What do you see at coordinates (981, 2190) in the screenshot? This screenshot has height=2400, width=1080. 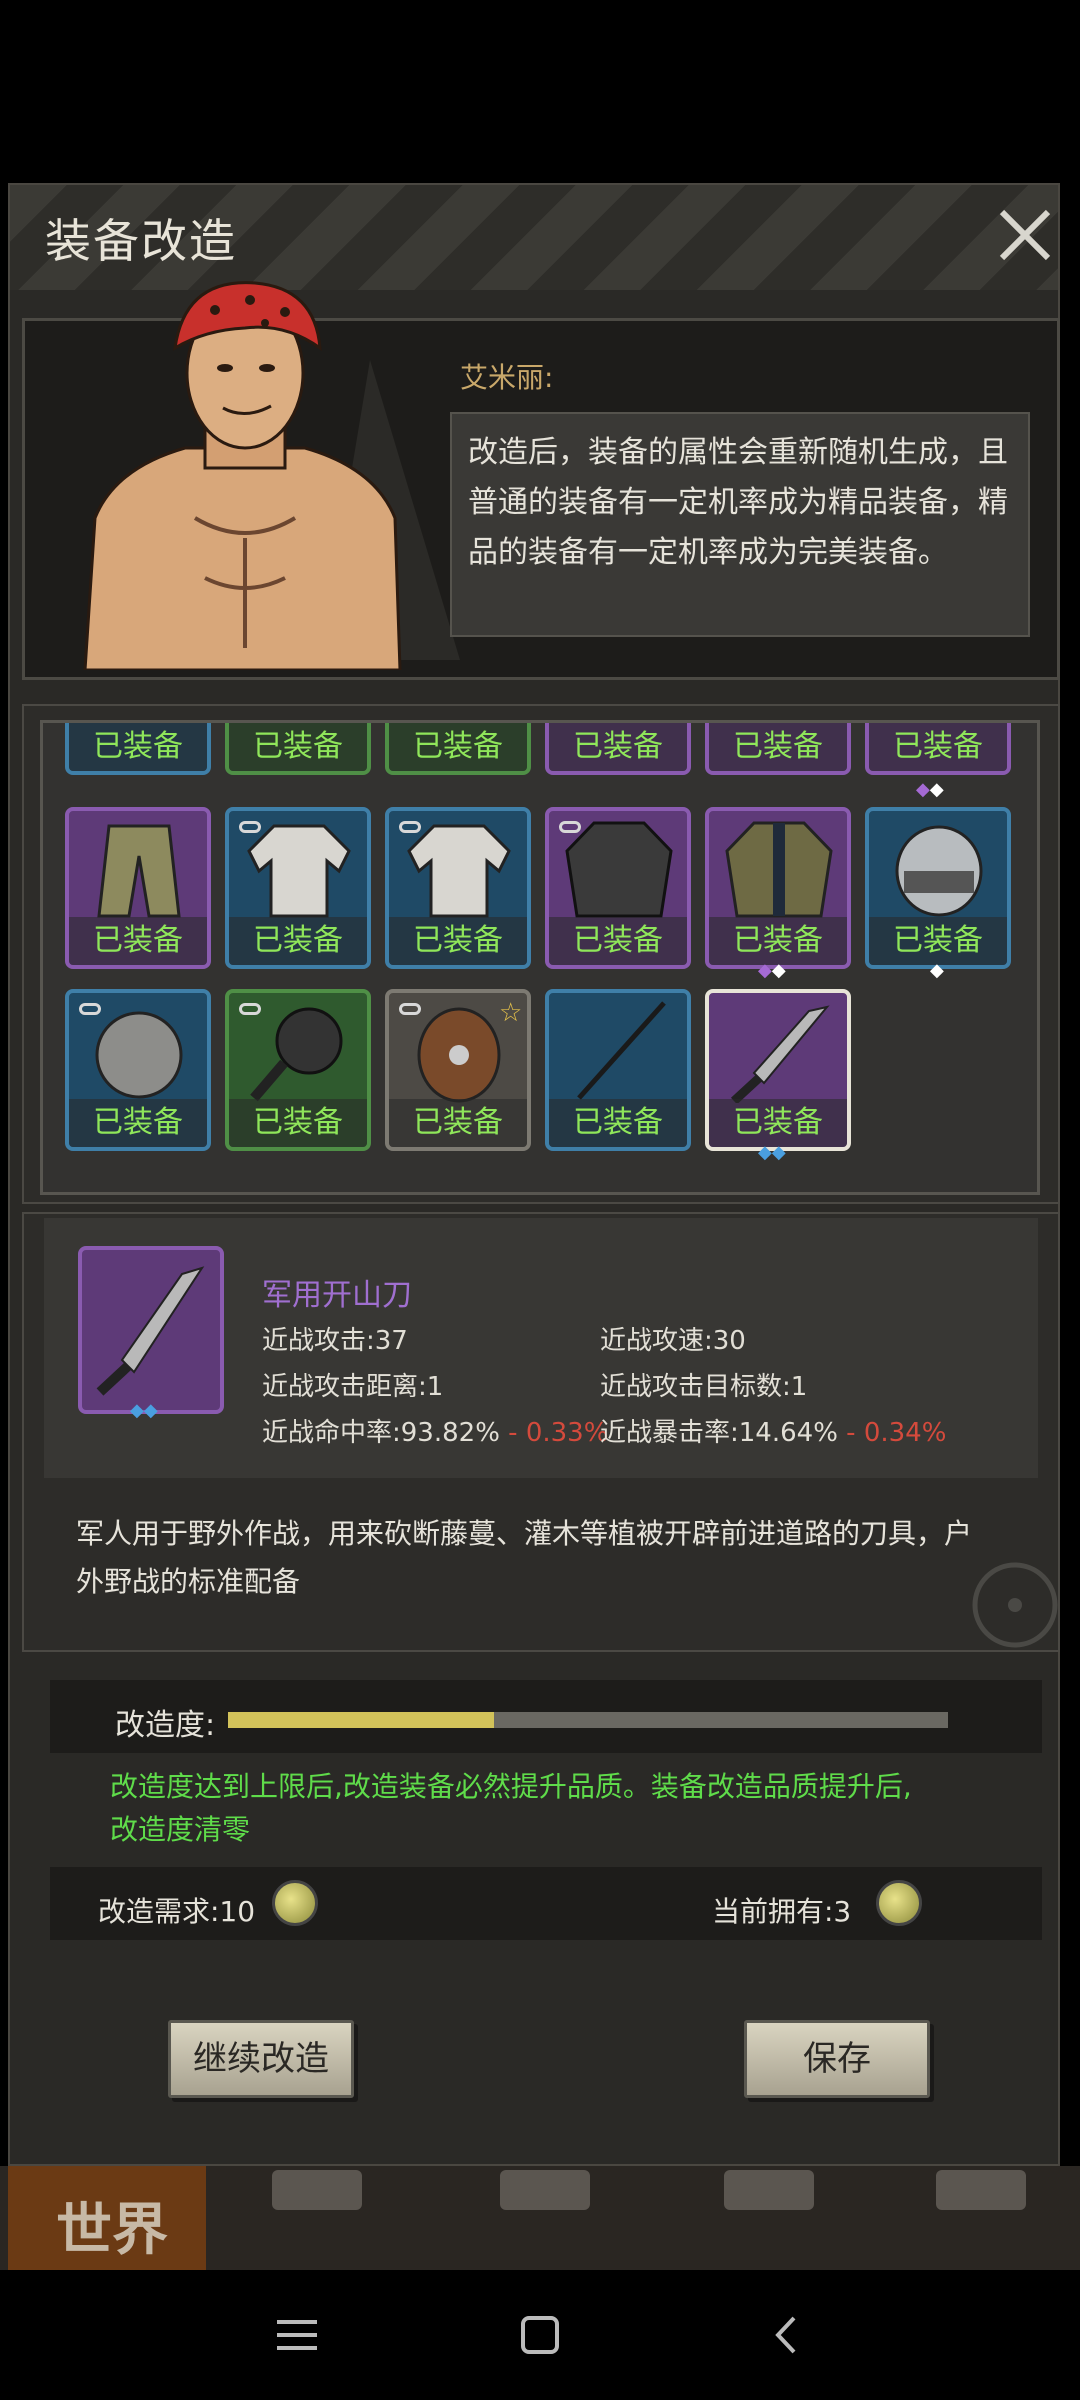 I see `nav-vehicle-icon` at bounding box center [981, 2190].